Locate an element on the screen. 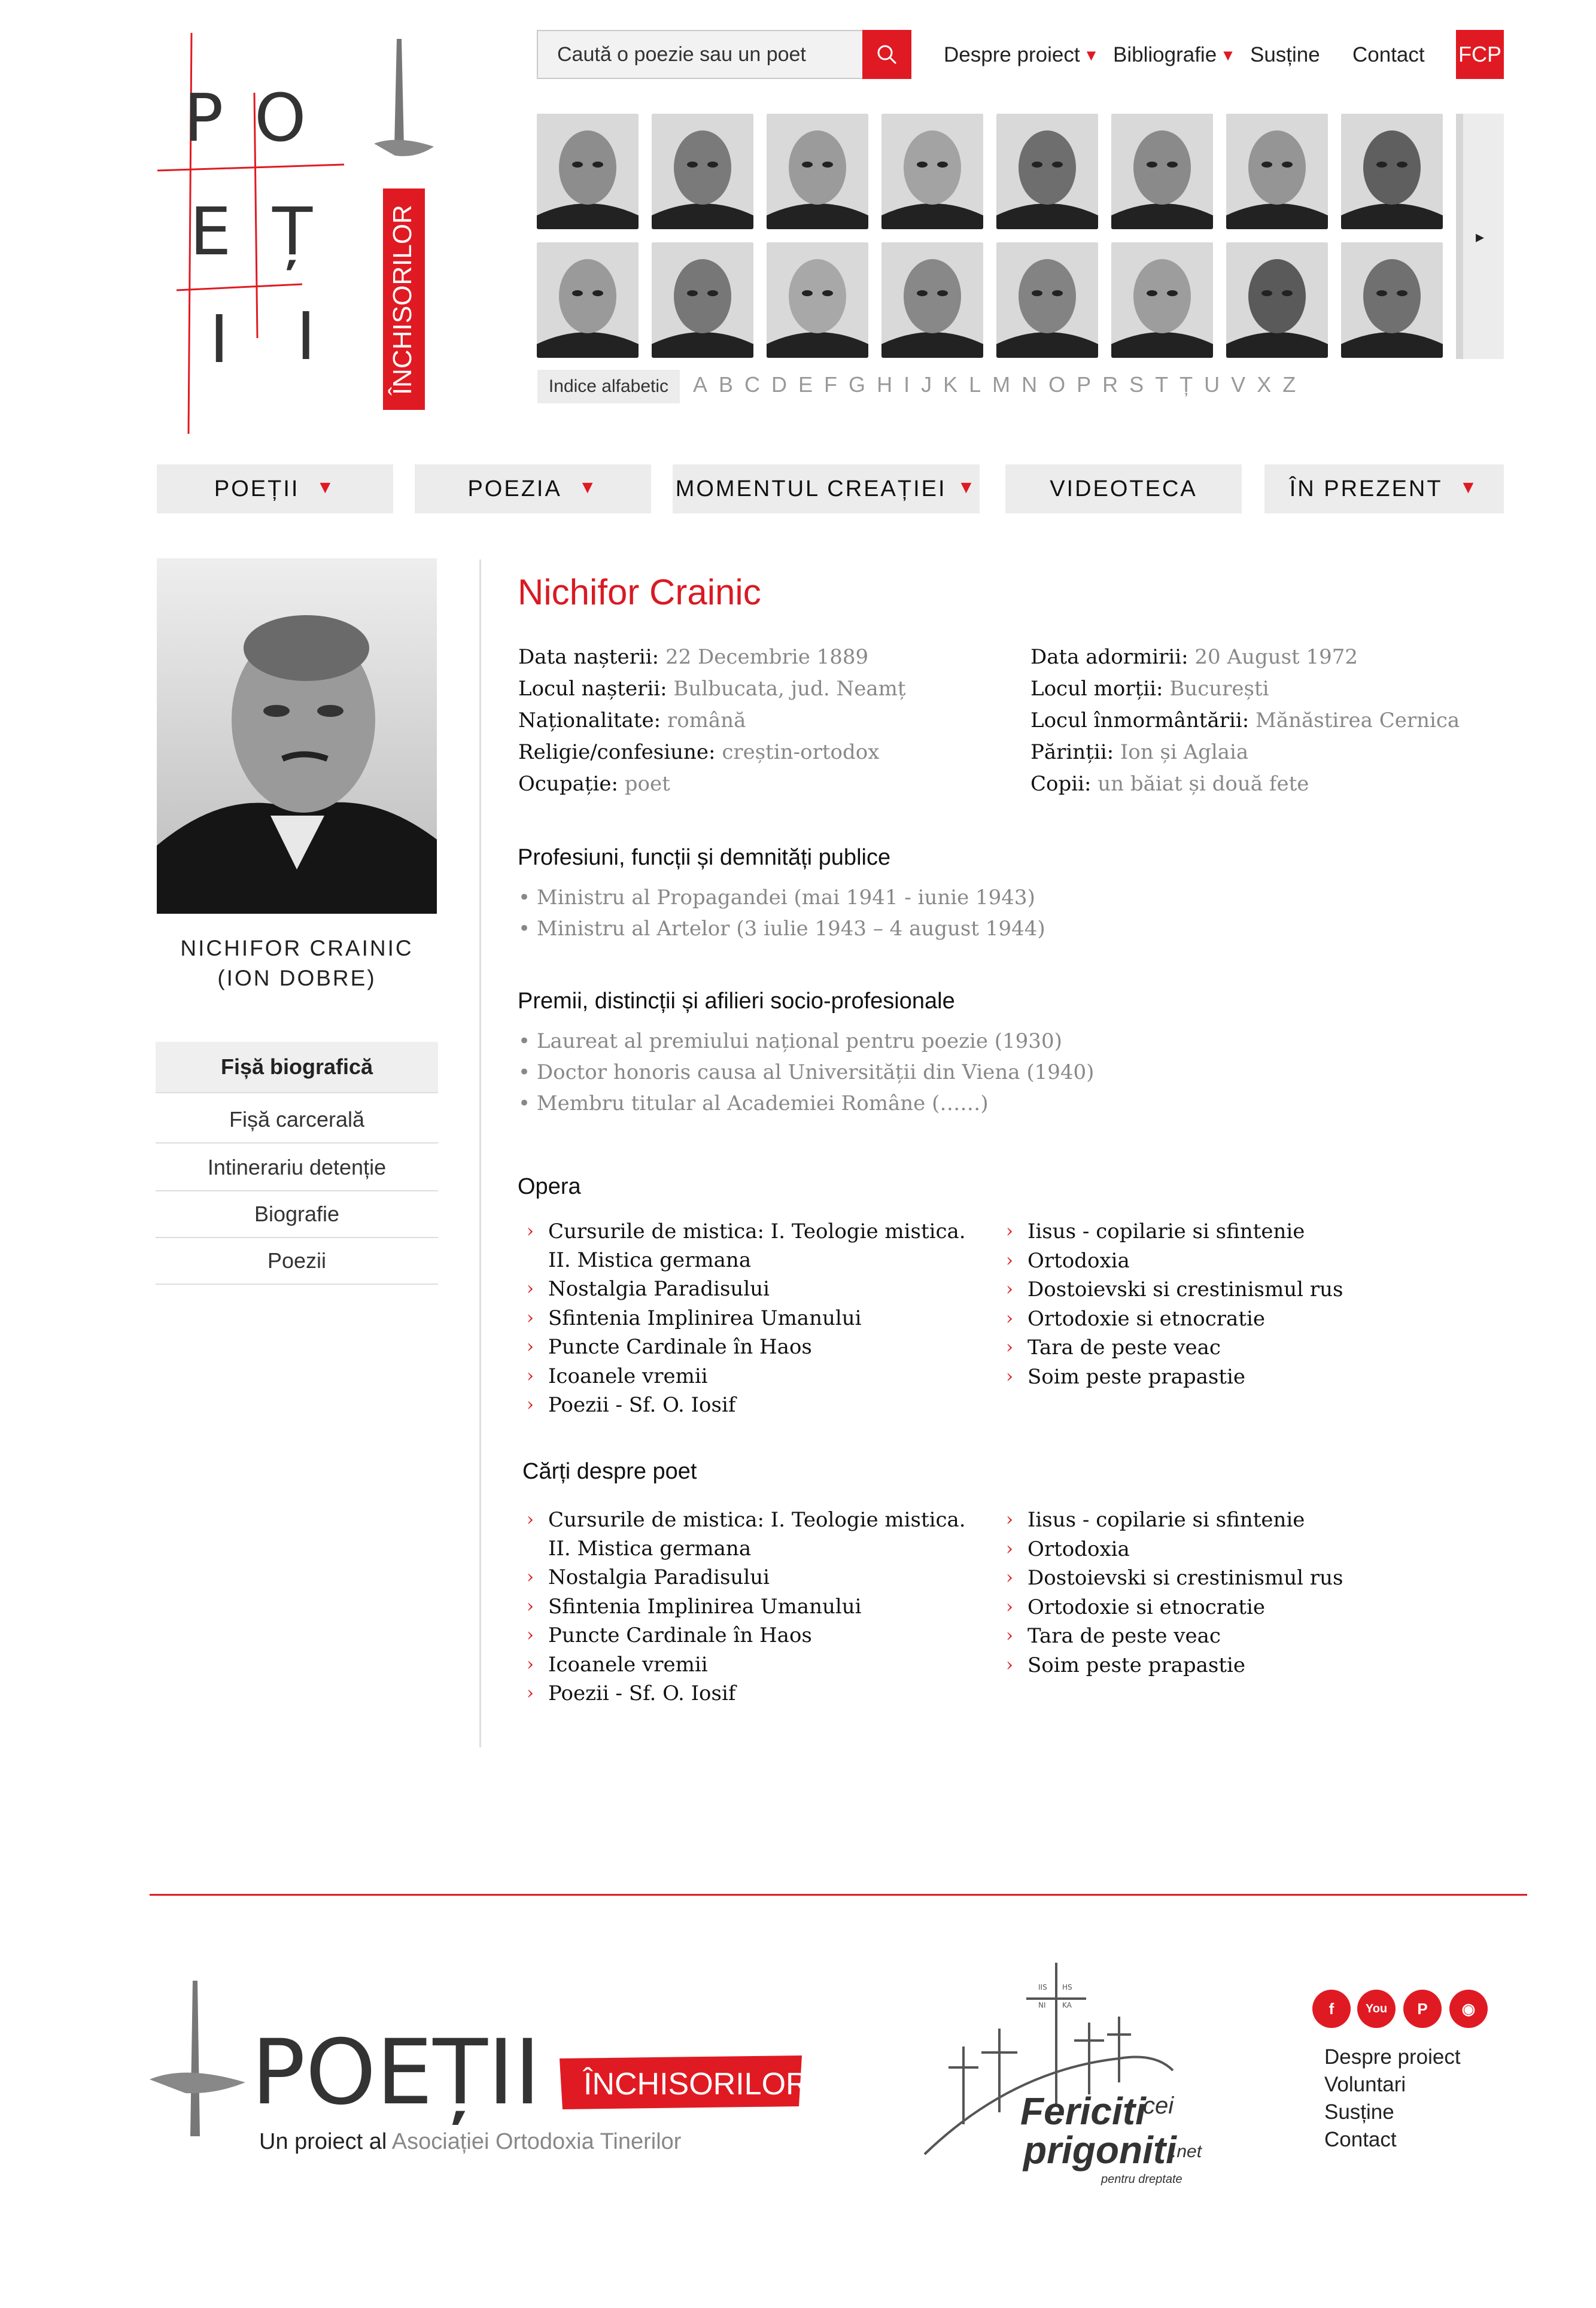 Image resolution: width=1596 pixels, height=2308 pixels. nav-bibliografie: Bibliografie ▼ is located at coordinates (1175, 55).